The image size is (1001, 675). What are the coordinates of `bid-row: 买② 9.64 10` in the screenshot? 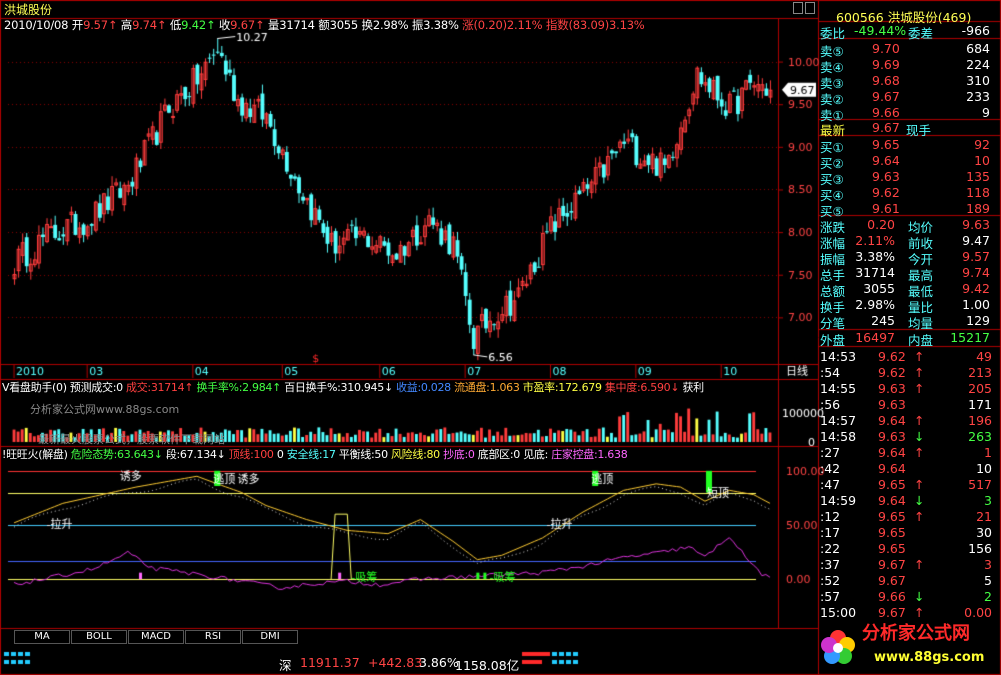 It's located at (905, 162).